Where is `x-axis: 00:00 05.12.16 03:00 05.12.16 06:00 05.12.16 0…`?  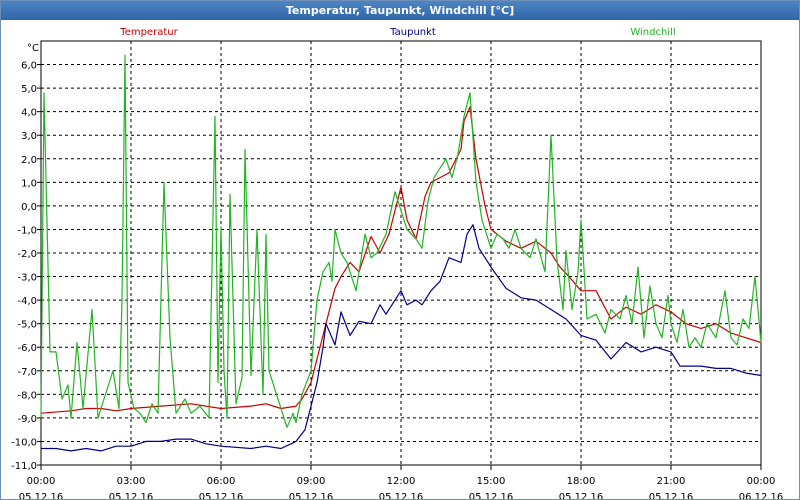 x-axis: 00:00 05.12.16 03:00 05.12.16 06:00 05.12.16 0… is located at coordinates (401, 482).